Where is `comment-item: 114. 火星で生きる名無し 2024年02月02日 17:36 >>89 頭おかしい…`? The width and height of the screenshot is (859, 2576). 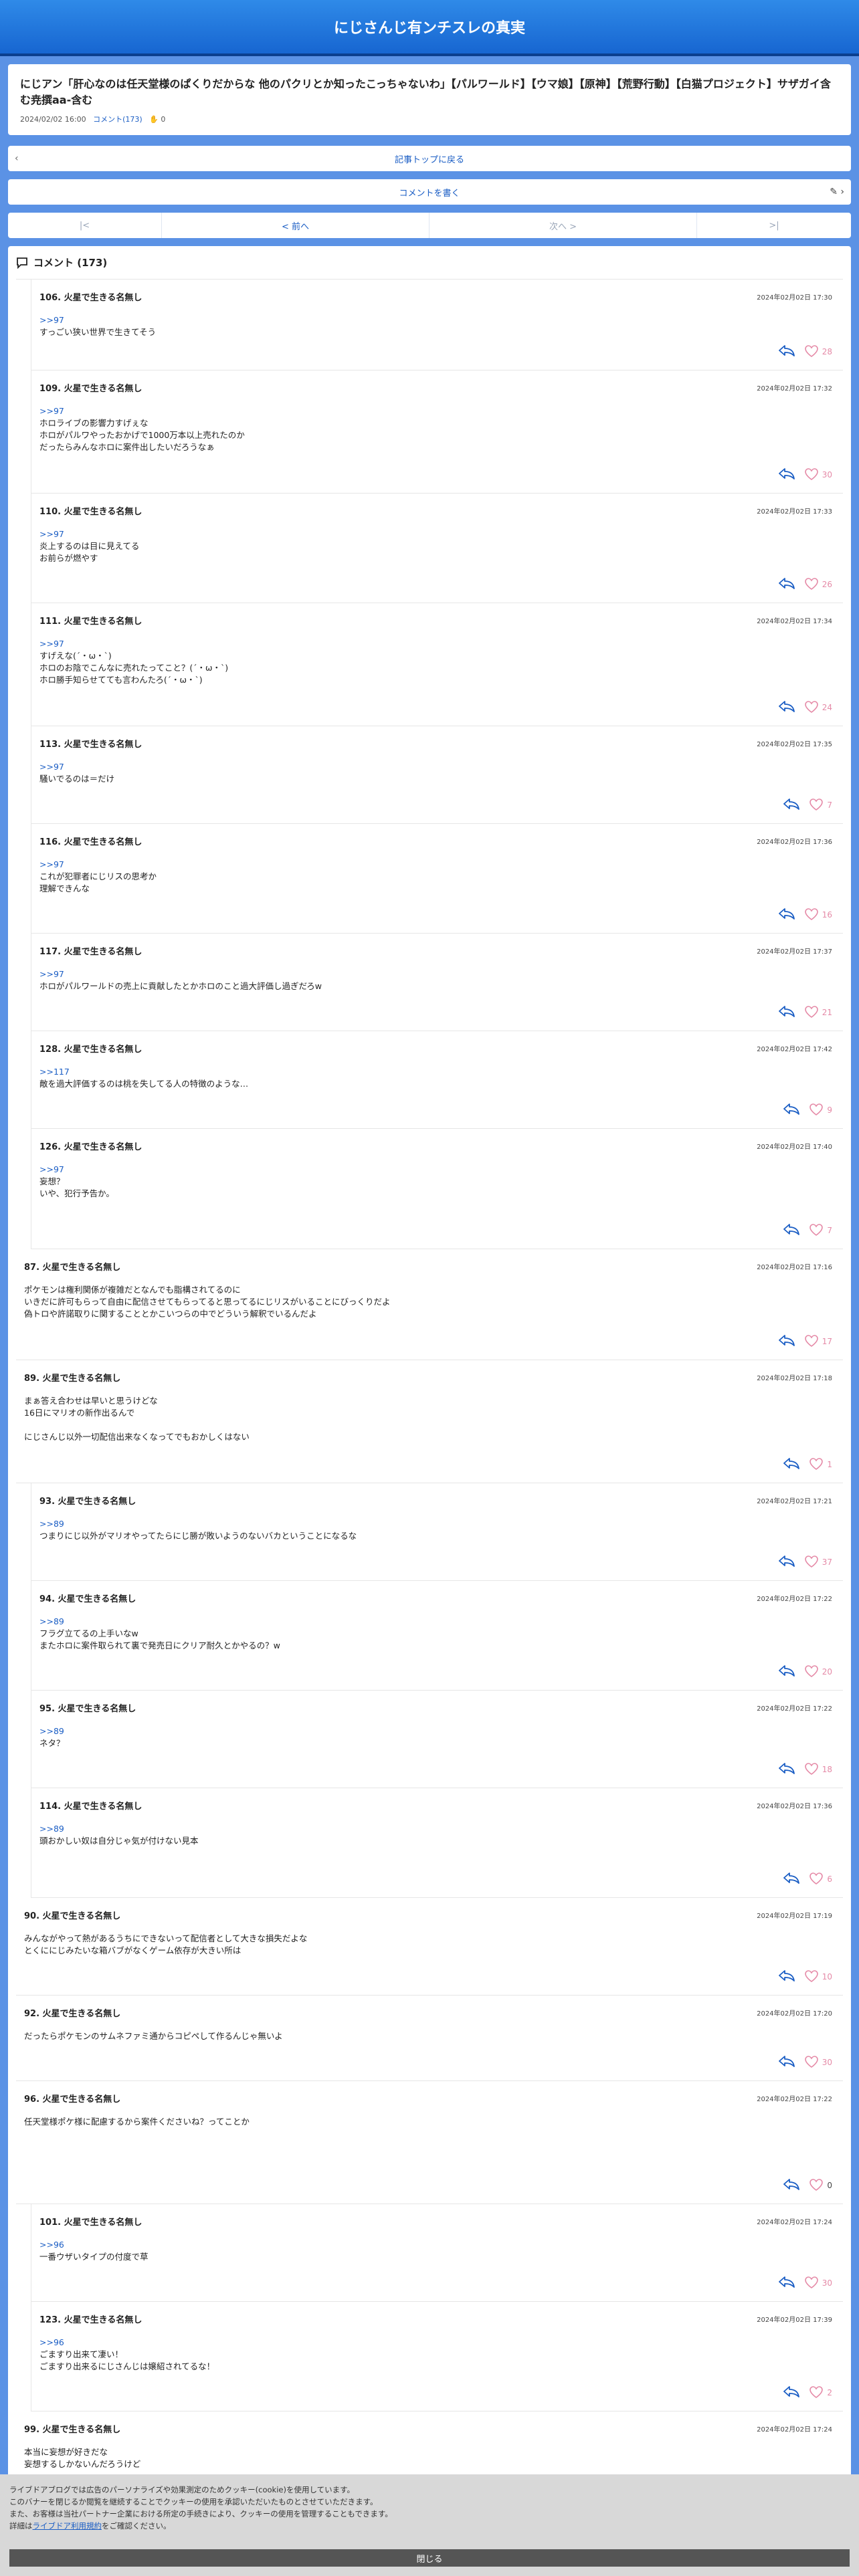 comment-item: 114. 火星で生きる名無し 2024年02月02日 17:36 >>89 頭おかしい… is located at coordinates (437, 1843).